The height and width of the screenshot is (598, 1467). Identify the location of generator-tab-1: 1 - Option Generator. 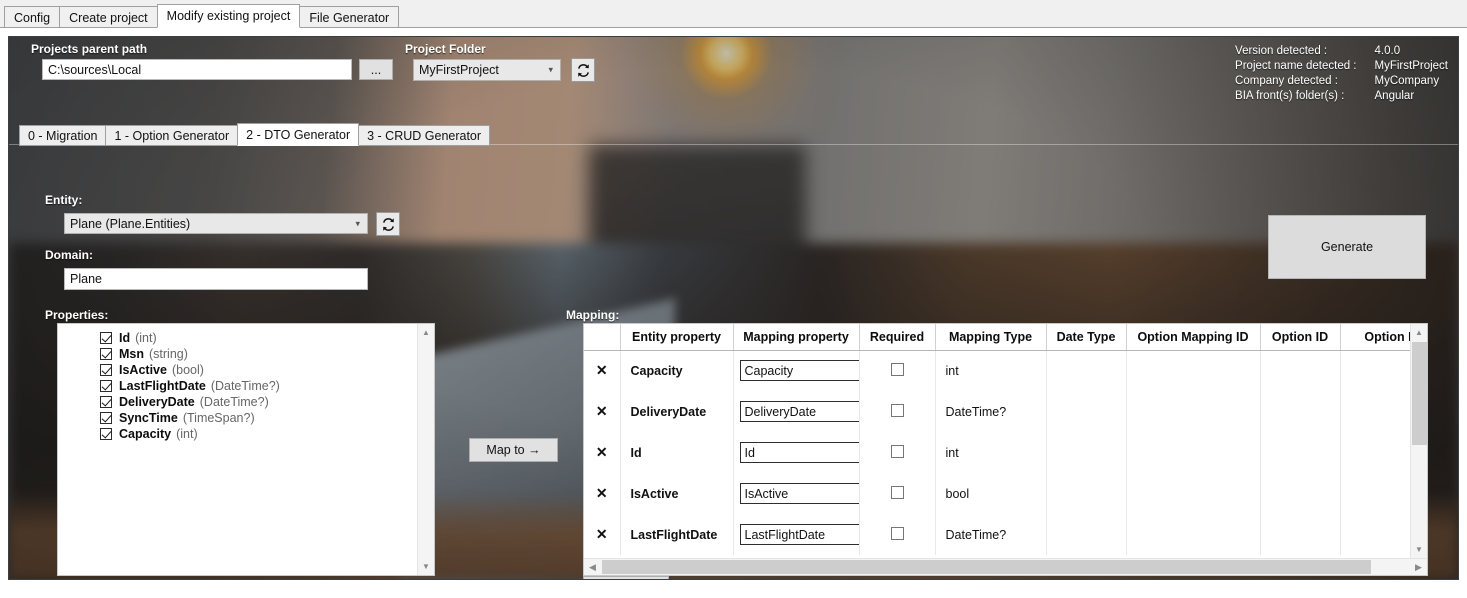
(172, 135).